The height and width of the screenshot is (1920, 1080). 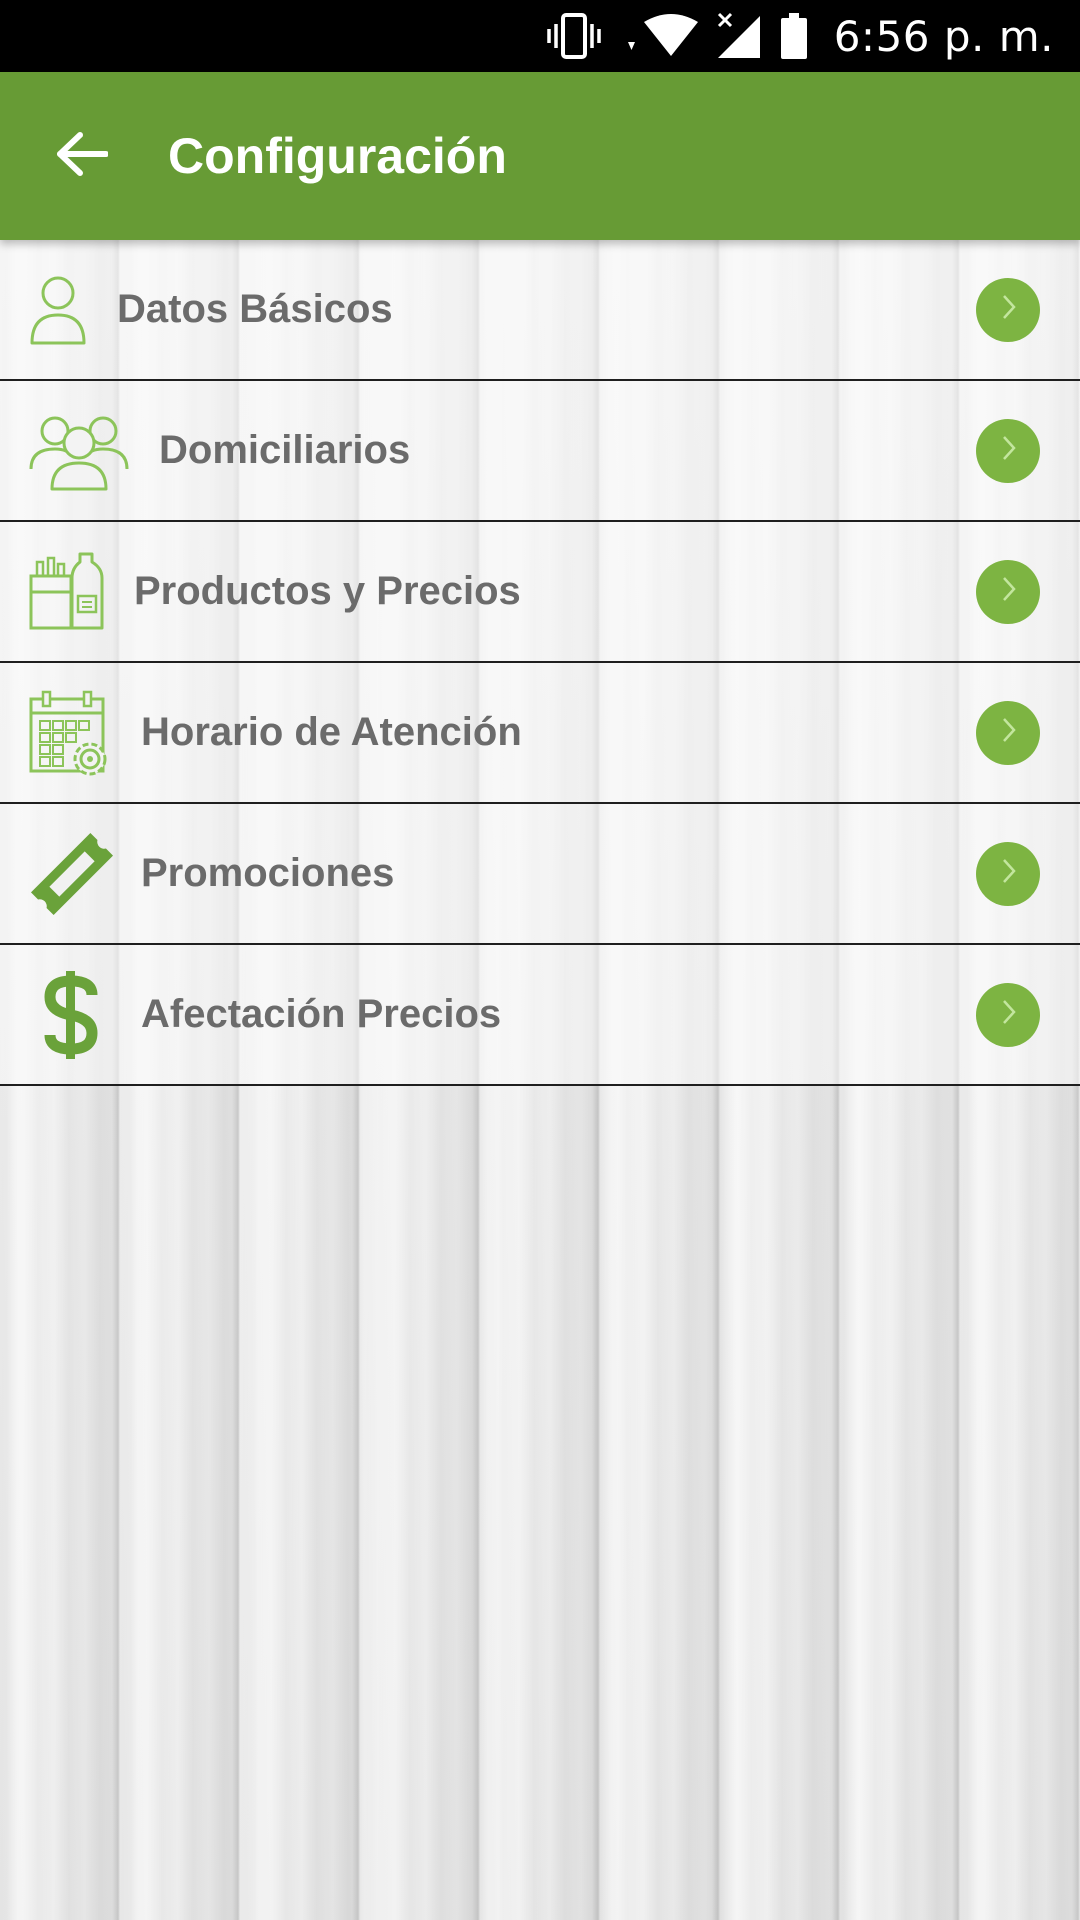 I want to click on menu-item-horario-atencion: Horario de Atención, so click(x=540, y=733).